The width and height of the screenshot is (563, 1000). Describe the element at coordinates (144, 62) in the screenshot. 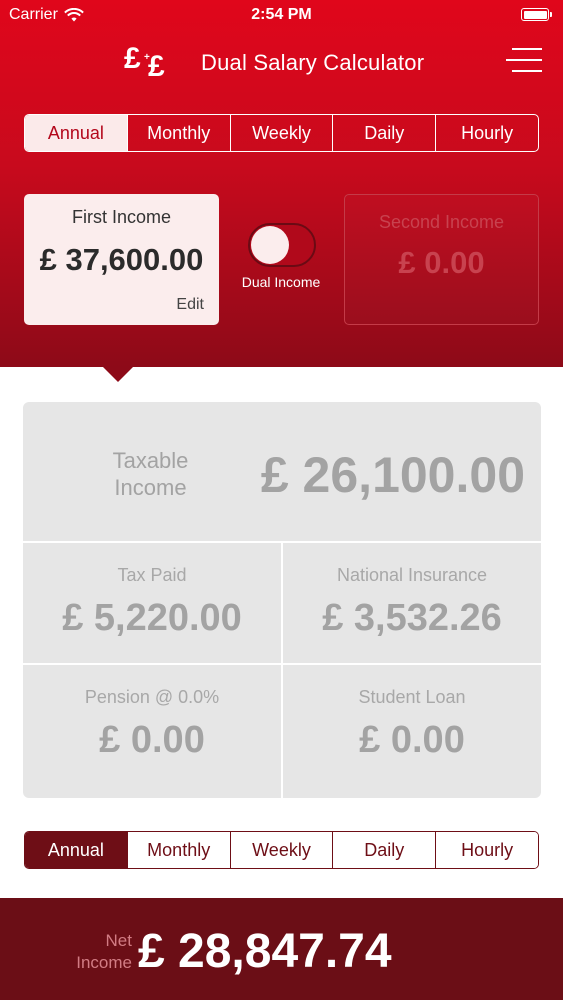

I see `pound-logo-icon: £ + £` at that location.